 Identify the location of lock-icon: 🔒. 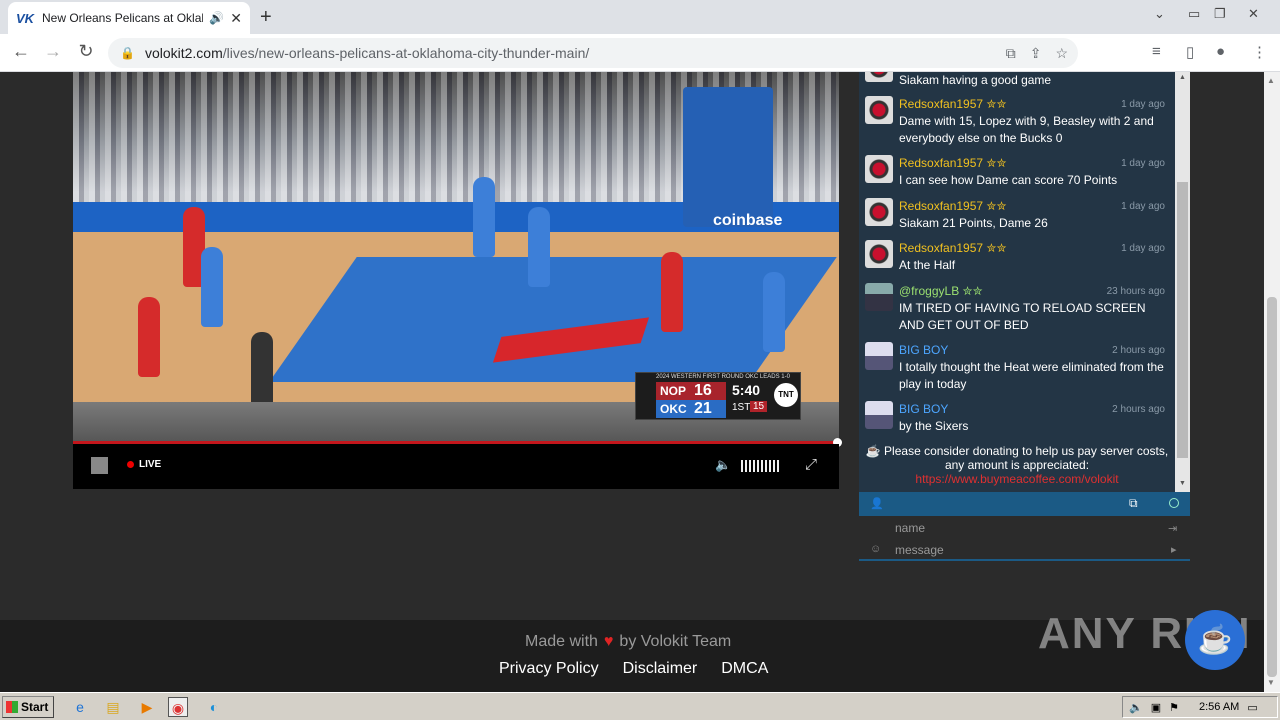
(127, 53).